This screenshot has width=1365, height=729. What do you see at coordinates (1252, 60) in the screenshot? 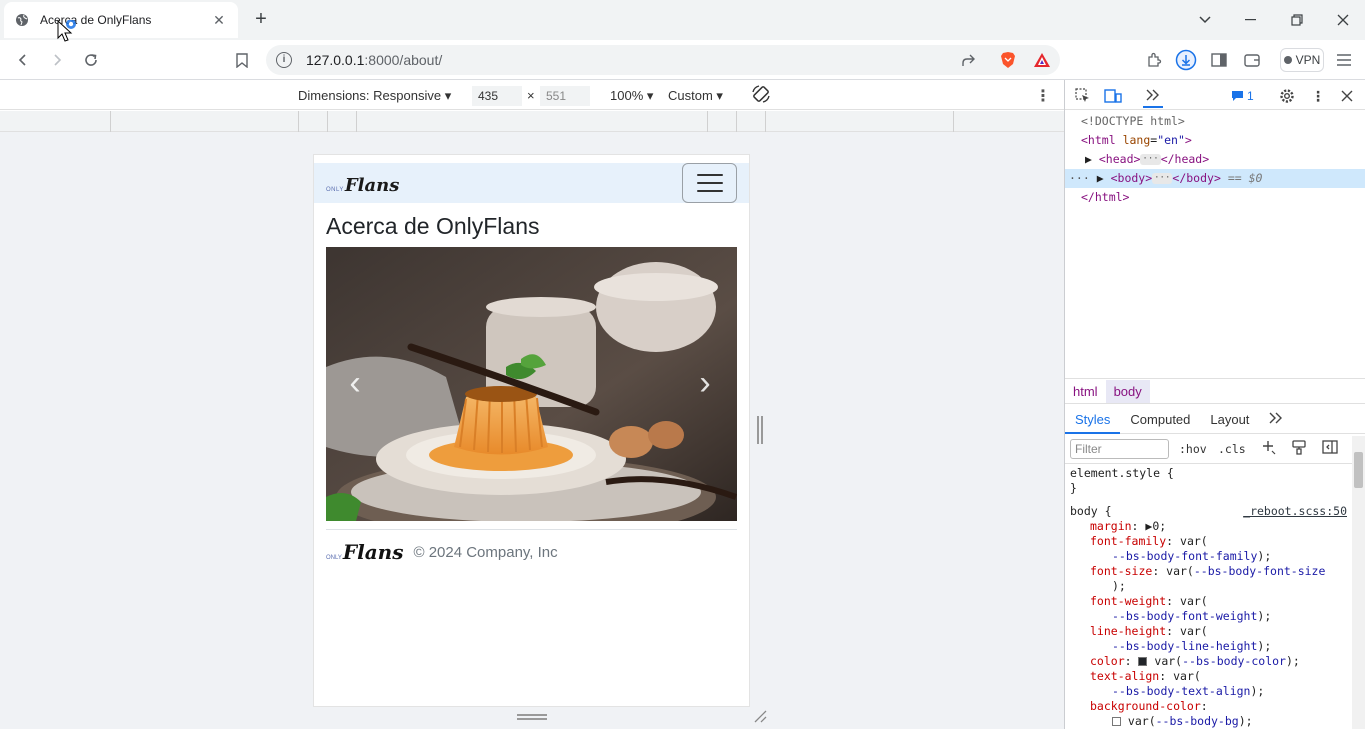
I see `wallet-icon` at bounding box center [1252, 60].